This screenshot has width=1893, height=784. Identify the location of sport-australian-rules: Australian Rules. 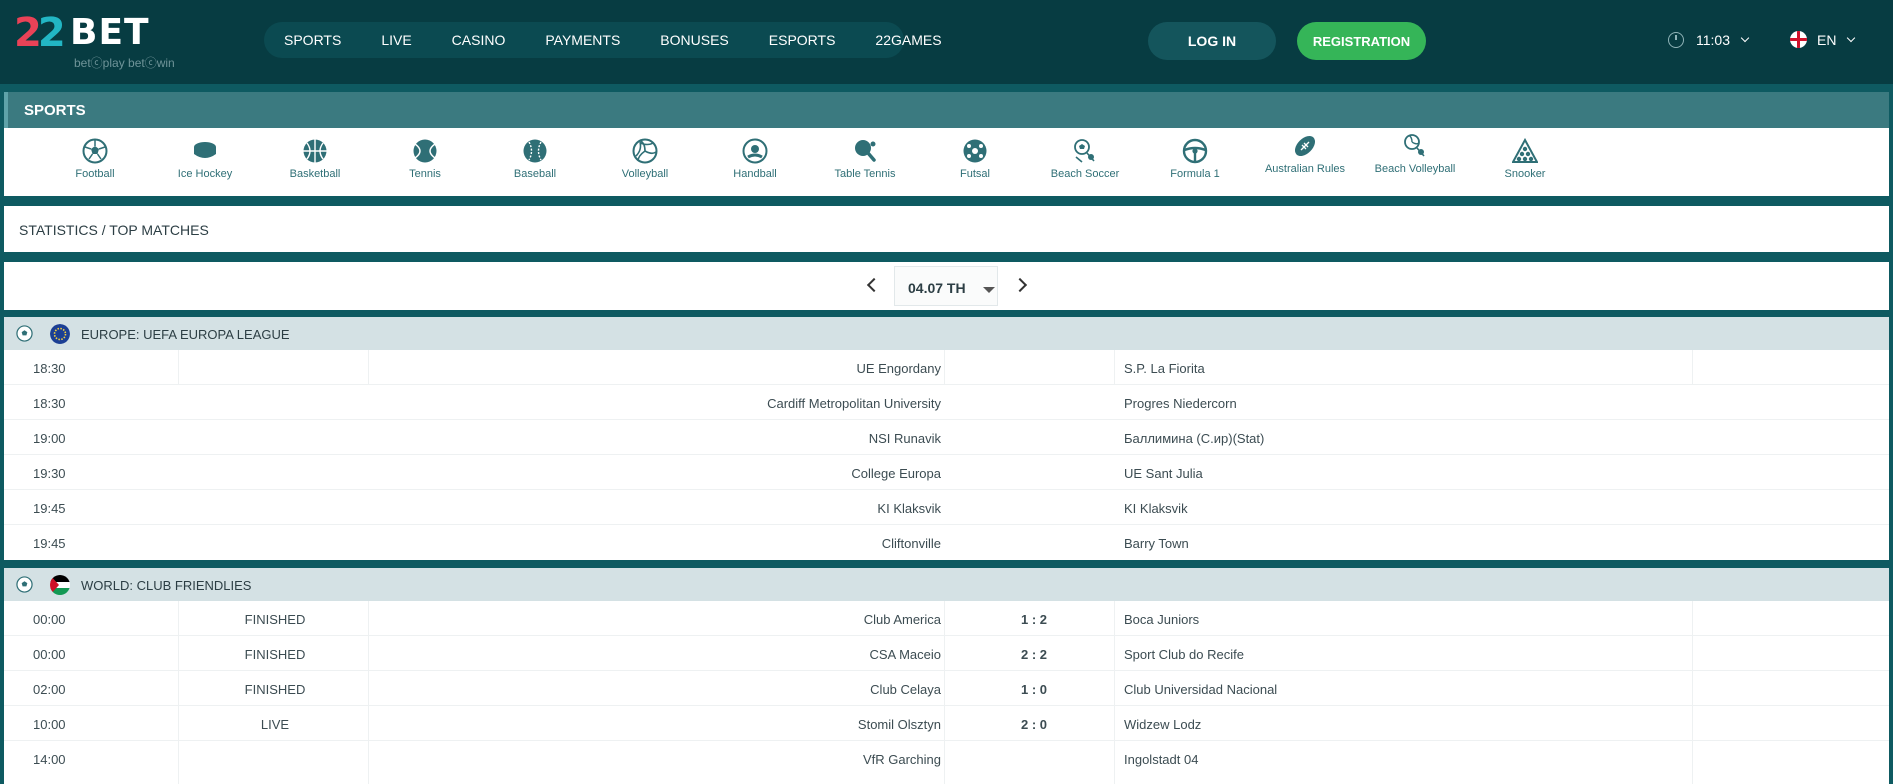
(1305, 154).